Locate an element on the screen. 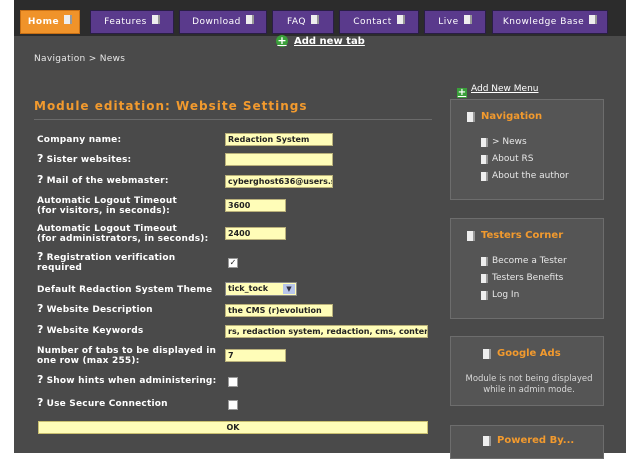 Image resolution: width=640 pixels, height=459 pixels. add-menu-link: + Add New Menu is located at coordinates (498, 91).